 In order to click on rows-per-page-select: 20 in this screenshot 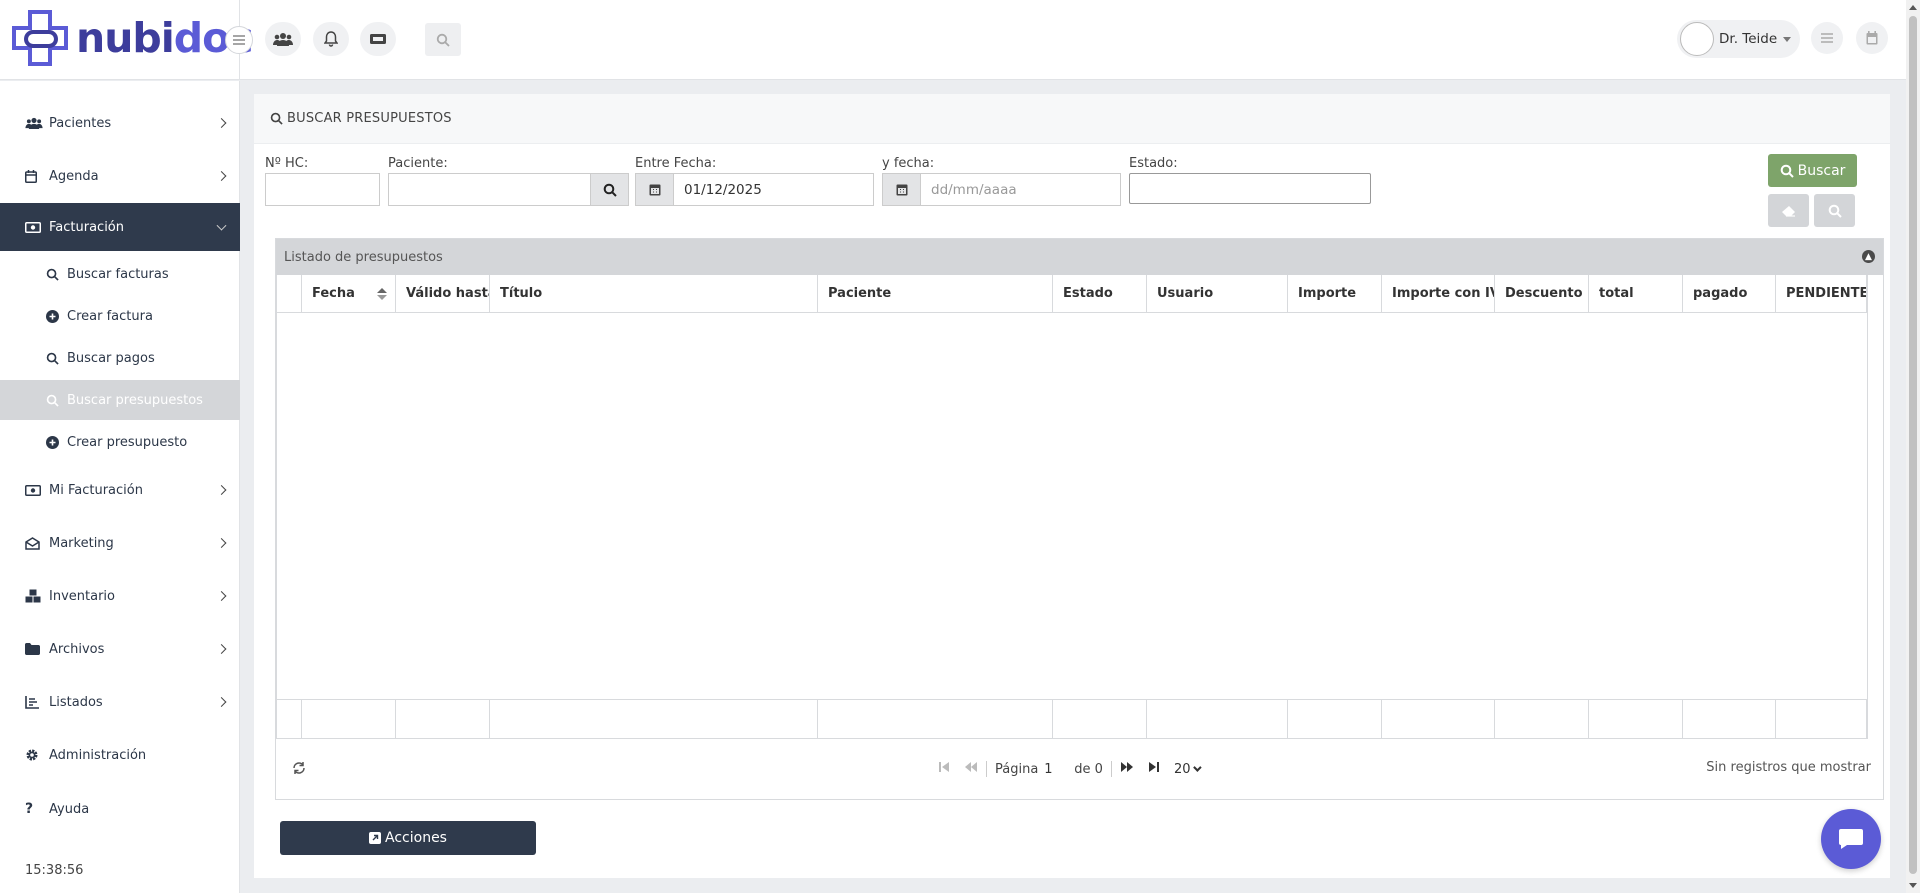, I will do `click(1188, 769)`.